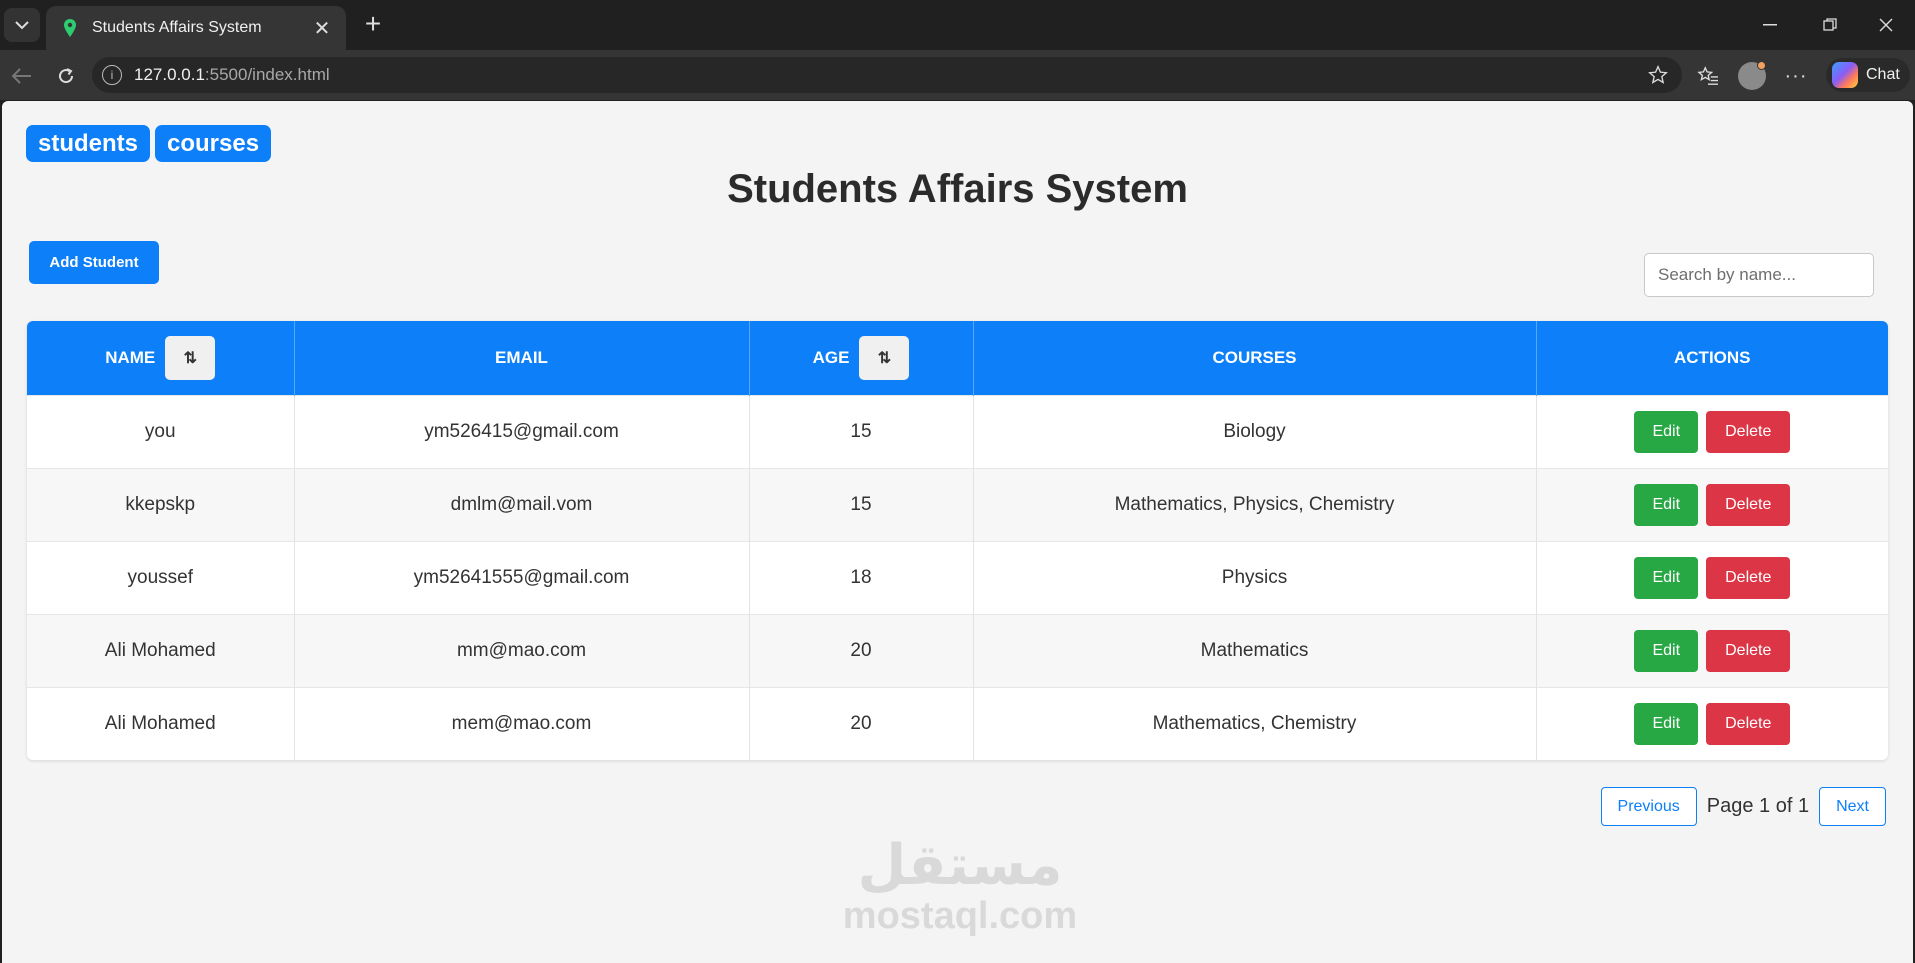  I want to click on chevron-down-icon, so click(22, 25).